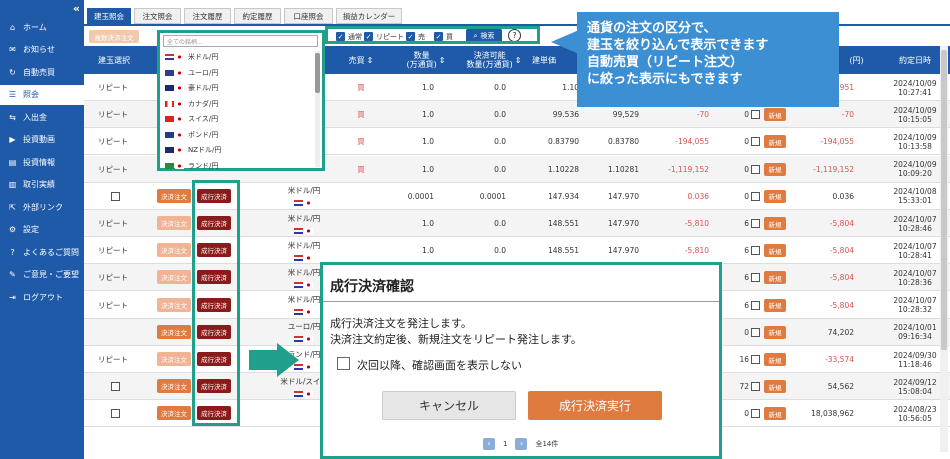  What do you see at coordinates (240, 166) in the screenshot?
I see `dropdown-item: ランド/円` at bounding box center [240, 166].